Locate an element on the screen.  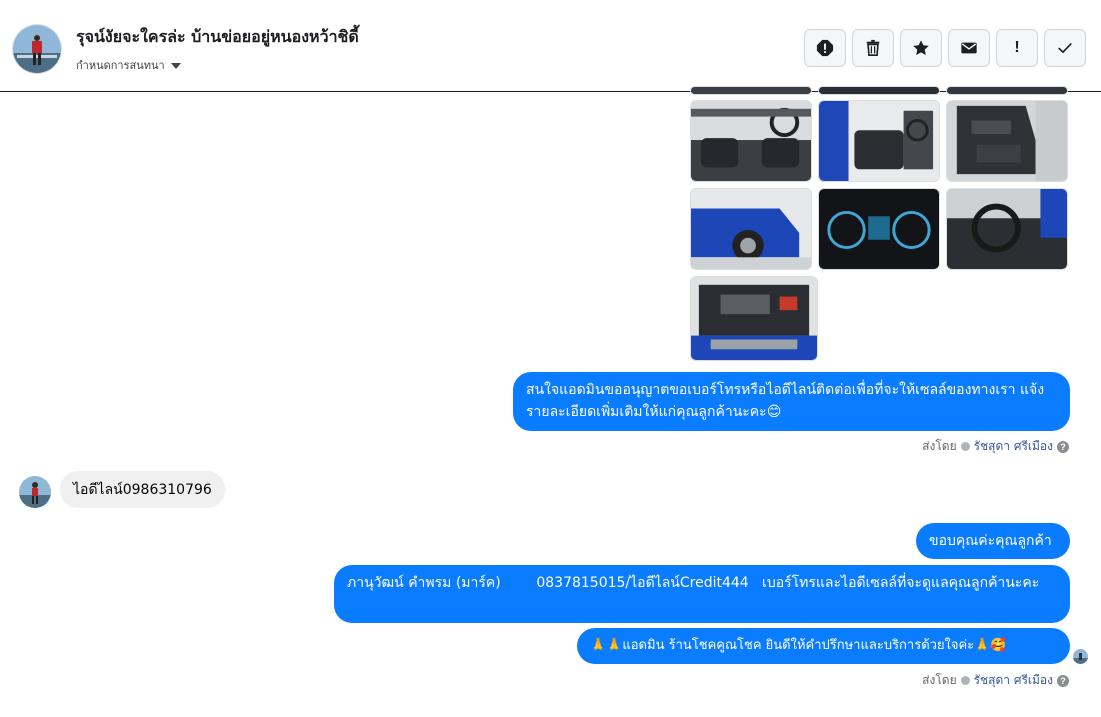
schedule-dropdown-label: กำหนดการสนทนา is located at coordinates (120, 65).